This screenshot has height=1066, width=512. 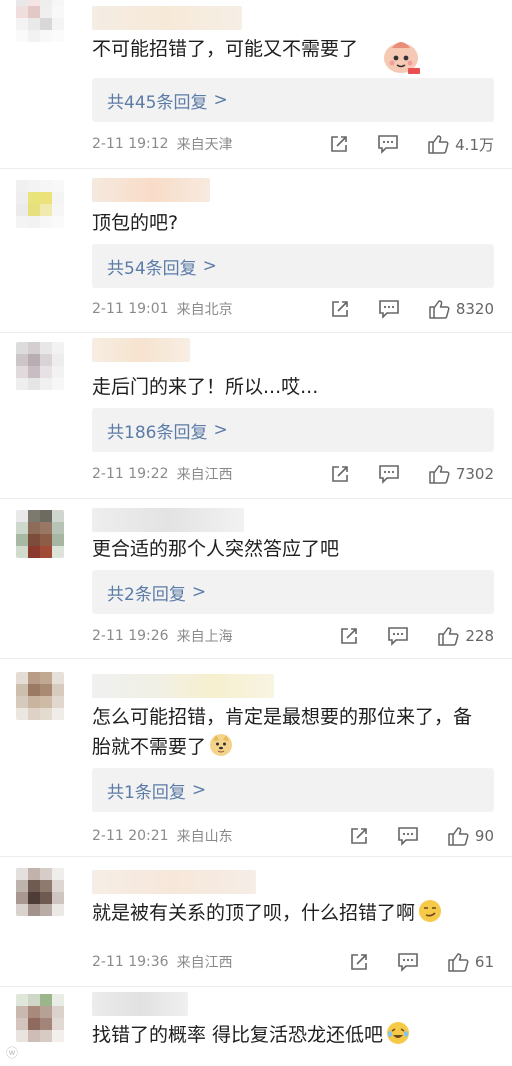 I want to click on timestamp: 2-11 19:36, so click(x=130, y=962).